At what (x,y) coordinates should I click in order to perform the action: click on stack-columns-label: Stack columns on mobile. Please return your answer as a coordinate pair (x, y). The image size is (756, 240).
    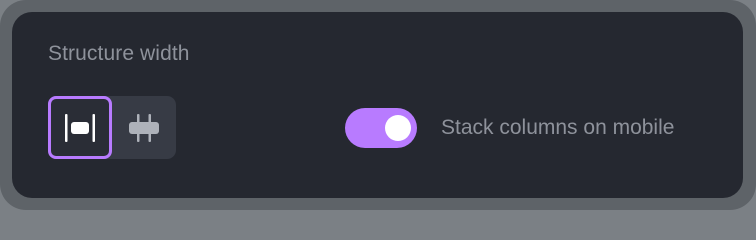
    Looking at the image, I should click on (558, 127).